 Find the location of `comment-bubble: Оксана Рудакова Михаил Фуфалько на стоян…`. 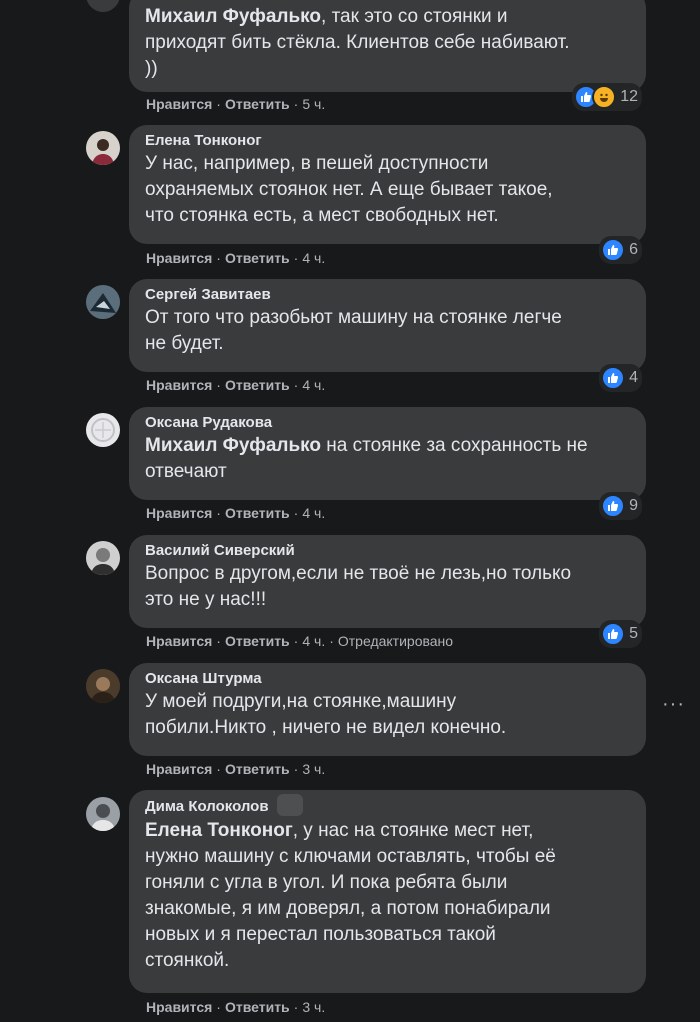

comment-bubble: Оксана Рудакова Михаил Фуфалько на стоян… is located at coordinates (387, 453).